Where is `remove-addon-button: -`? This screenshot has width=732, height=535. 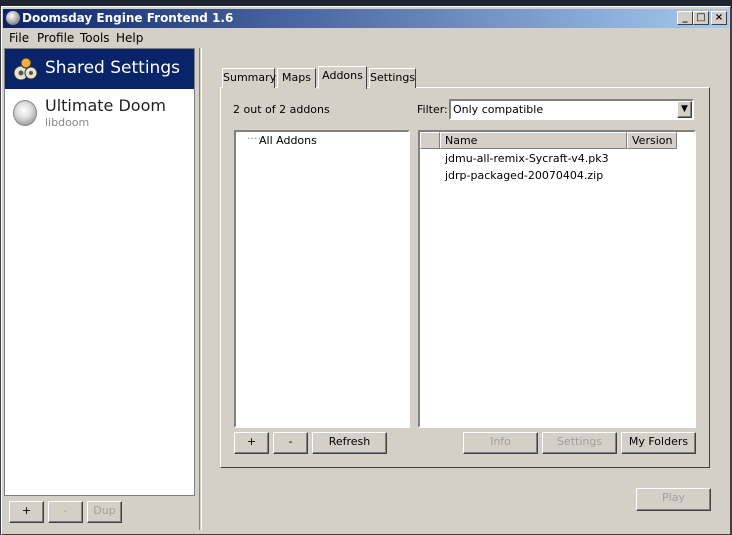 remove-addon-button: - is located at coordinates (290, 443).